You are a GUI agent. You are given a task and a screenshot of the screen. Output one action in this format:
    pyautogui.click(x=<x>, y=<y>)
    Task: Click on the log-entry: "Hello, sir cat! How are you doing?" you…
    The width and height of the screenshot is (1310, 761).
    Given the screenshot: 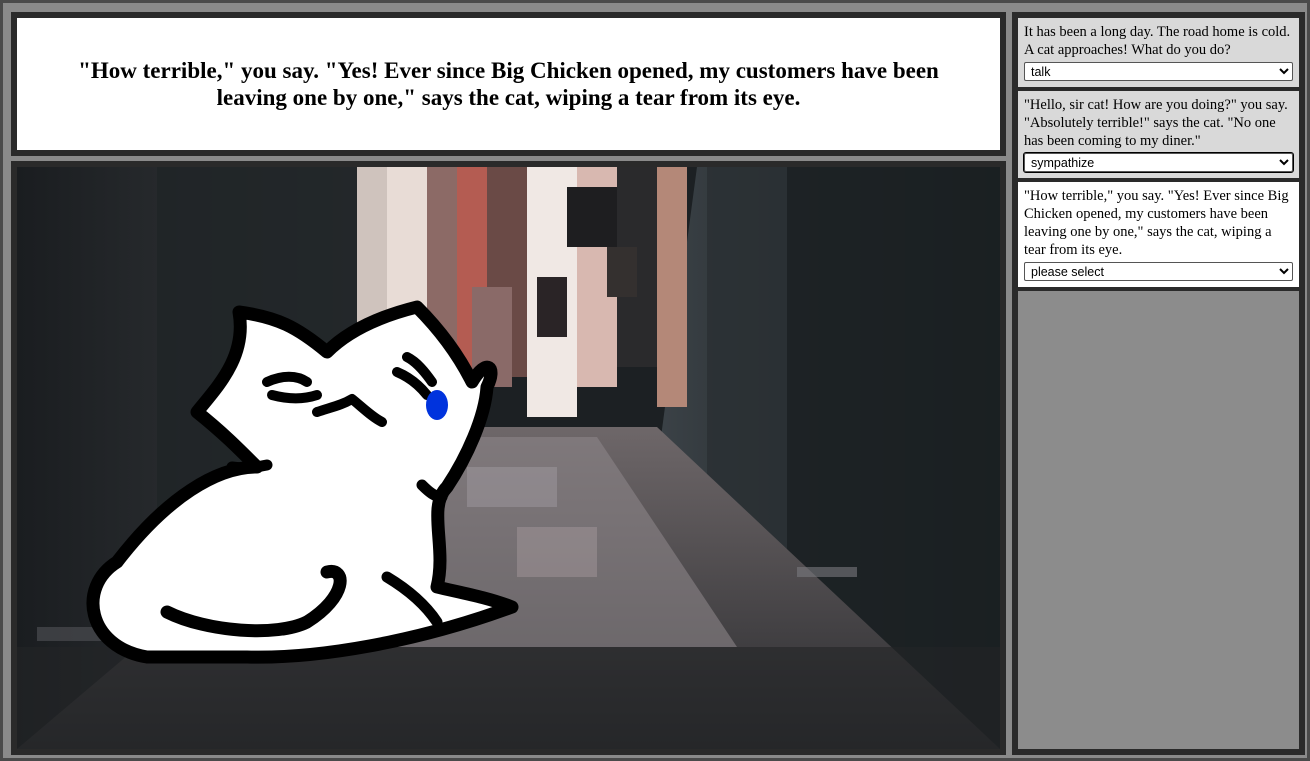 What is the action you would take?
    pyautogui.click(x=1158, y=136)
    